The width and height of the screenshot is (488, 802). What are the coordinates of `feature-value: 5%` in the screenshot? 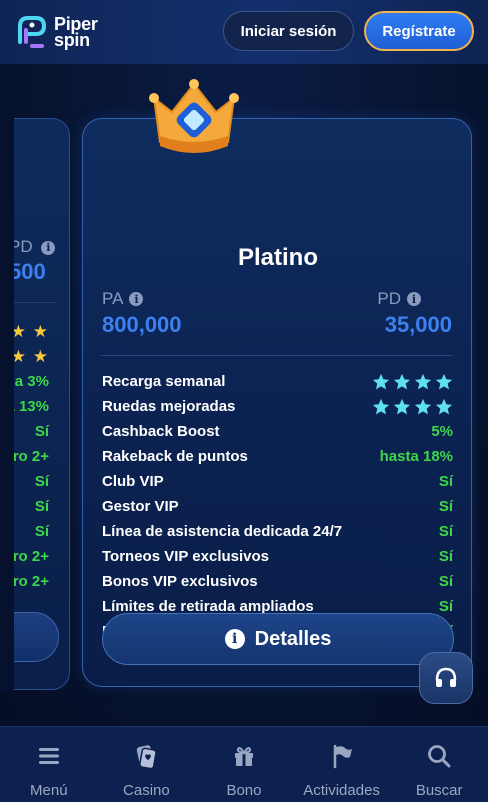 It's located at (442, 431).